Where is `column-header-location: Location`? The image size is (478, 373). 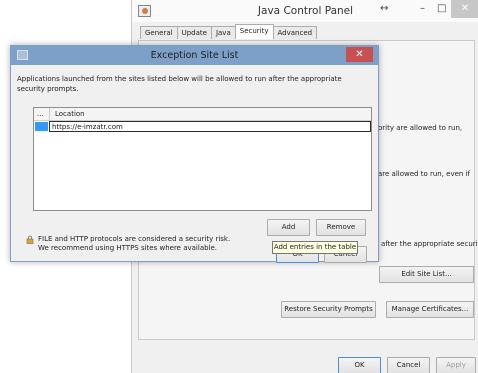 column-header-location: Location is located at coordinates (70, 114).